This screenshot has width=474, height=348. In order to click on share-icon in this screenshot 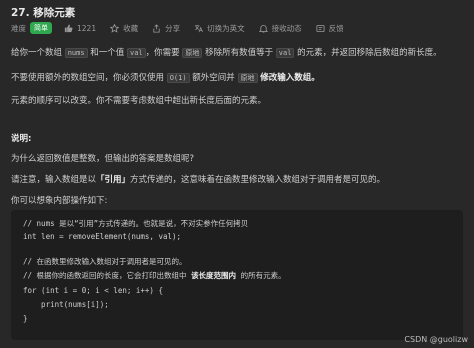, I will do `click(156, 28)`.